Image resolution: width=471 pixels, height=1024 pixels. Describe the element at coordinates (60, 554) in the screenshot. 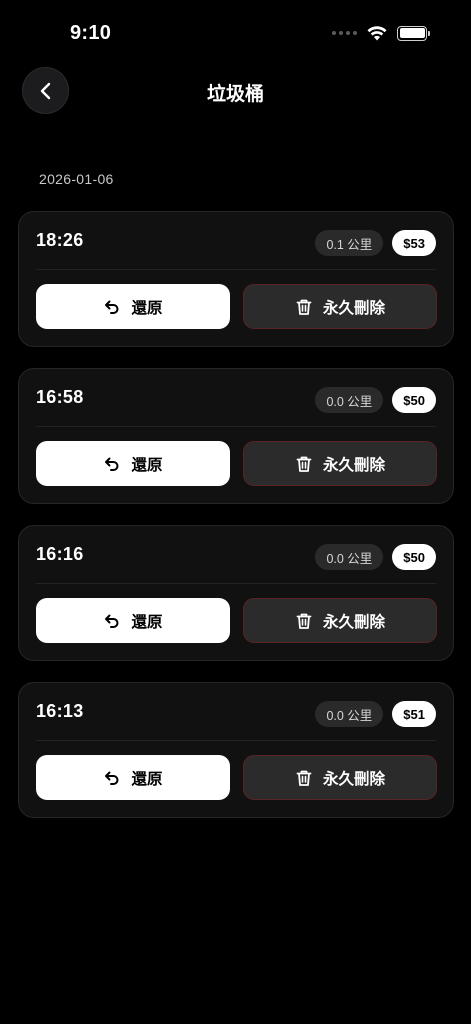

I see `record-time: 16:16` at that location.